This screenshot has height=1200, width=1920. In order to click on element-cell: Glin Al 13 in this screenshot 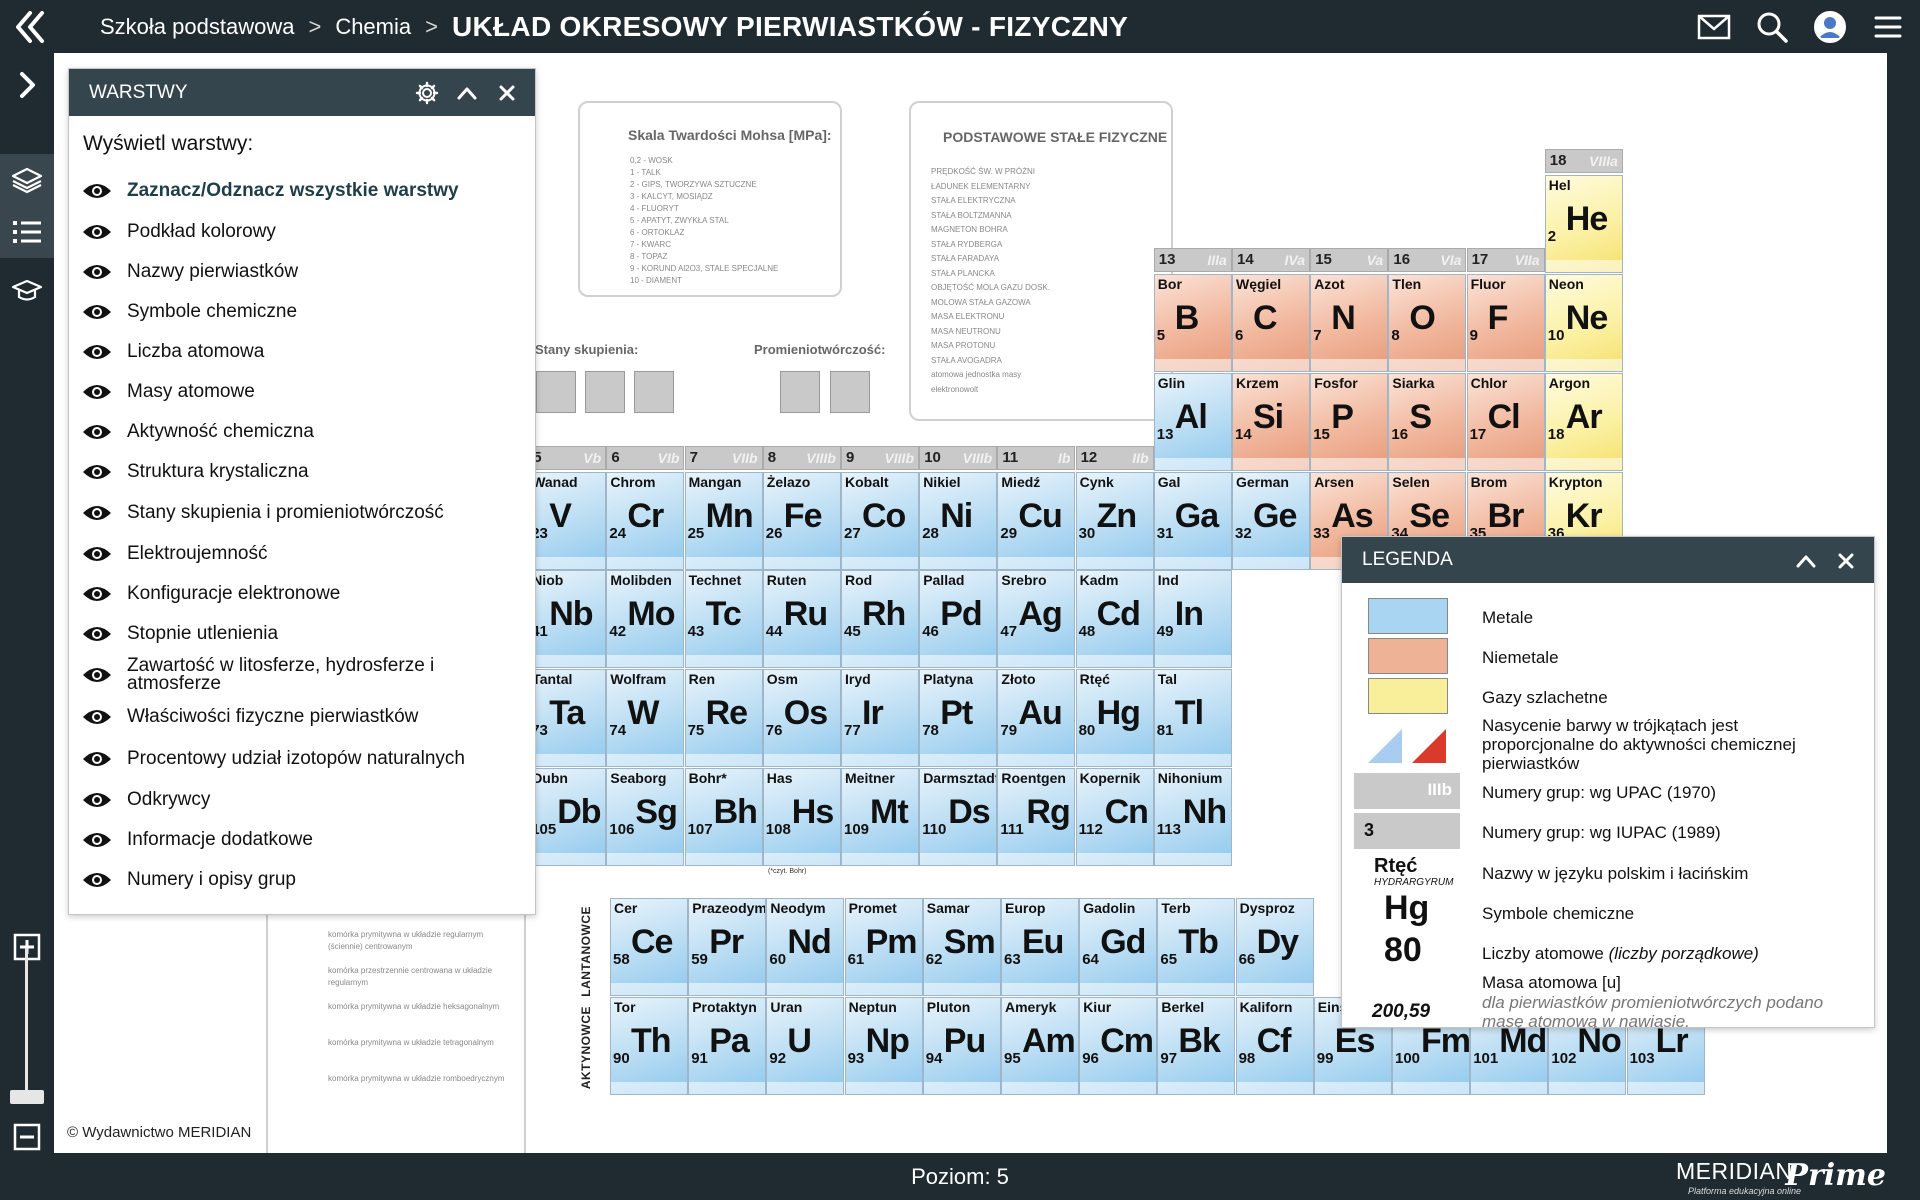, I will do `click(1192, 422)`.